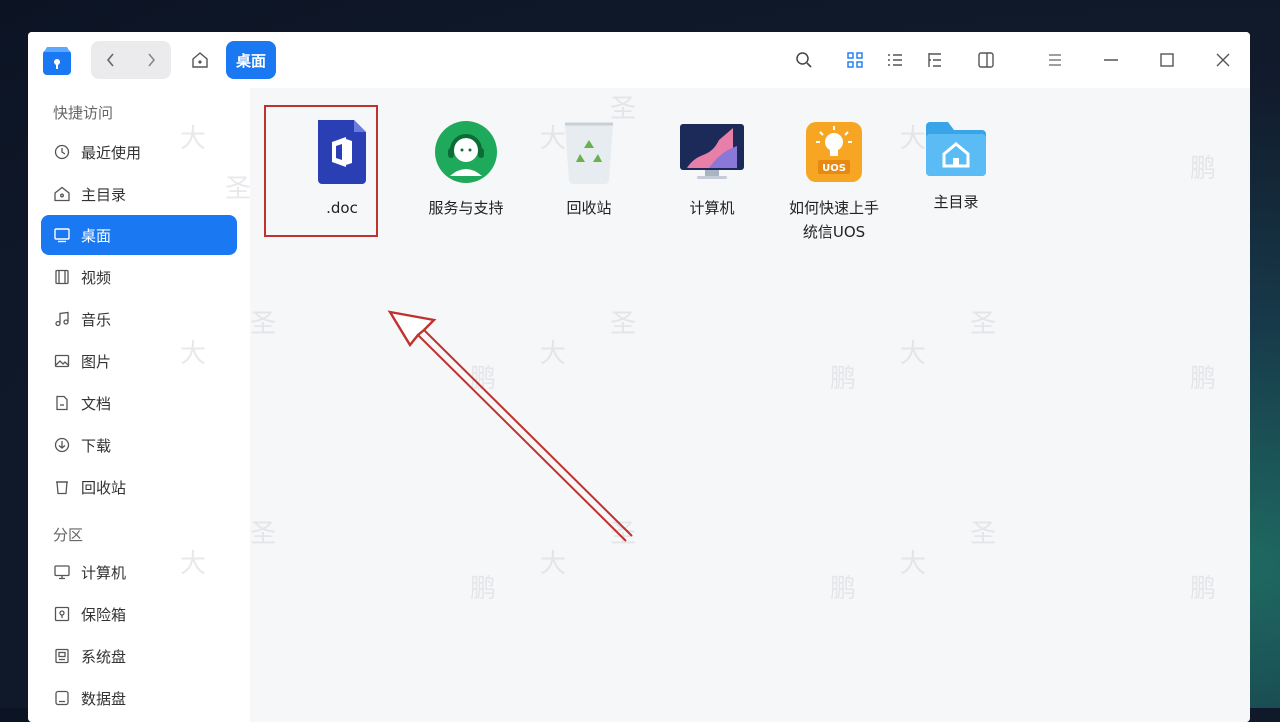  Describe the element at coordinates (62, 361) in the screenshot. I see `image-icon` at that location.